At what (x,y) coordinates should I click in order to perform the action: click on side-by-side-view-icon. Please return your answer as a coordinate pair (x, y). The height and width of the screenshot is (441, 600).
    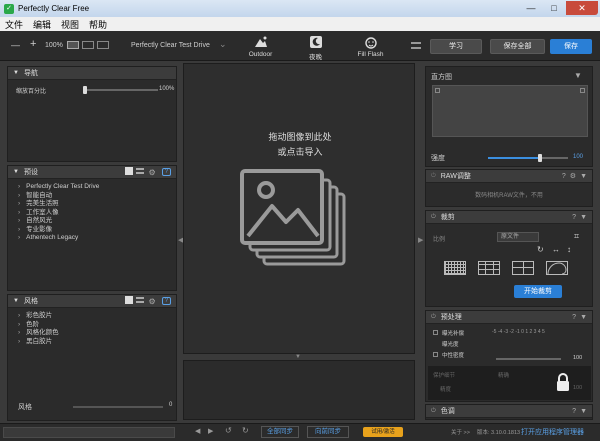
    Looking at the image, I should click on (103, 45).